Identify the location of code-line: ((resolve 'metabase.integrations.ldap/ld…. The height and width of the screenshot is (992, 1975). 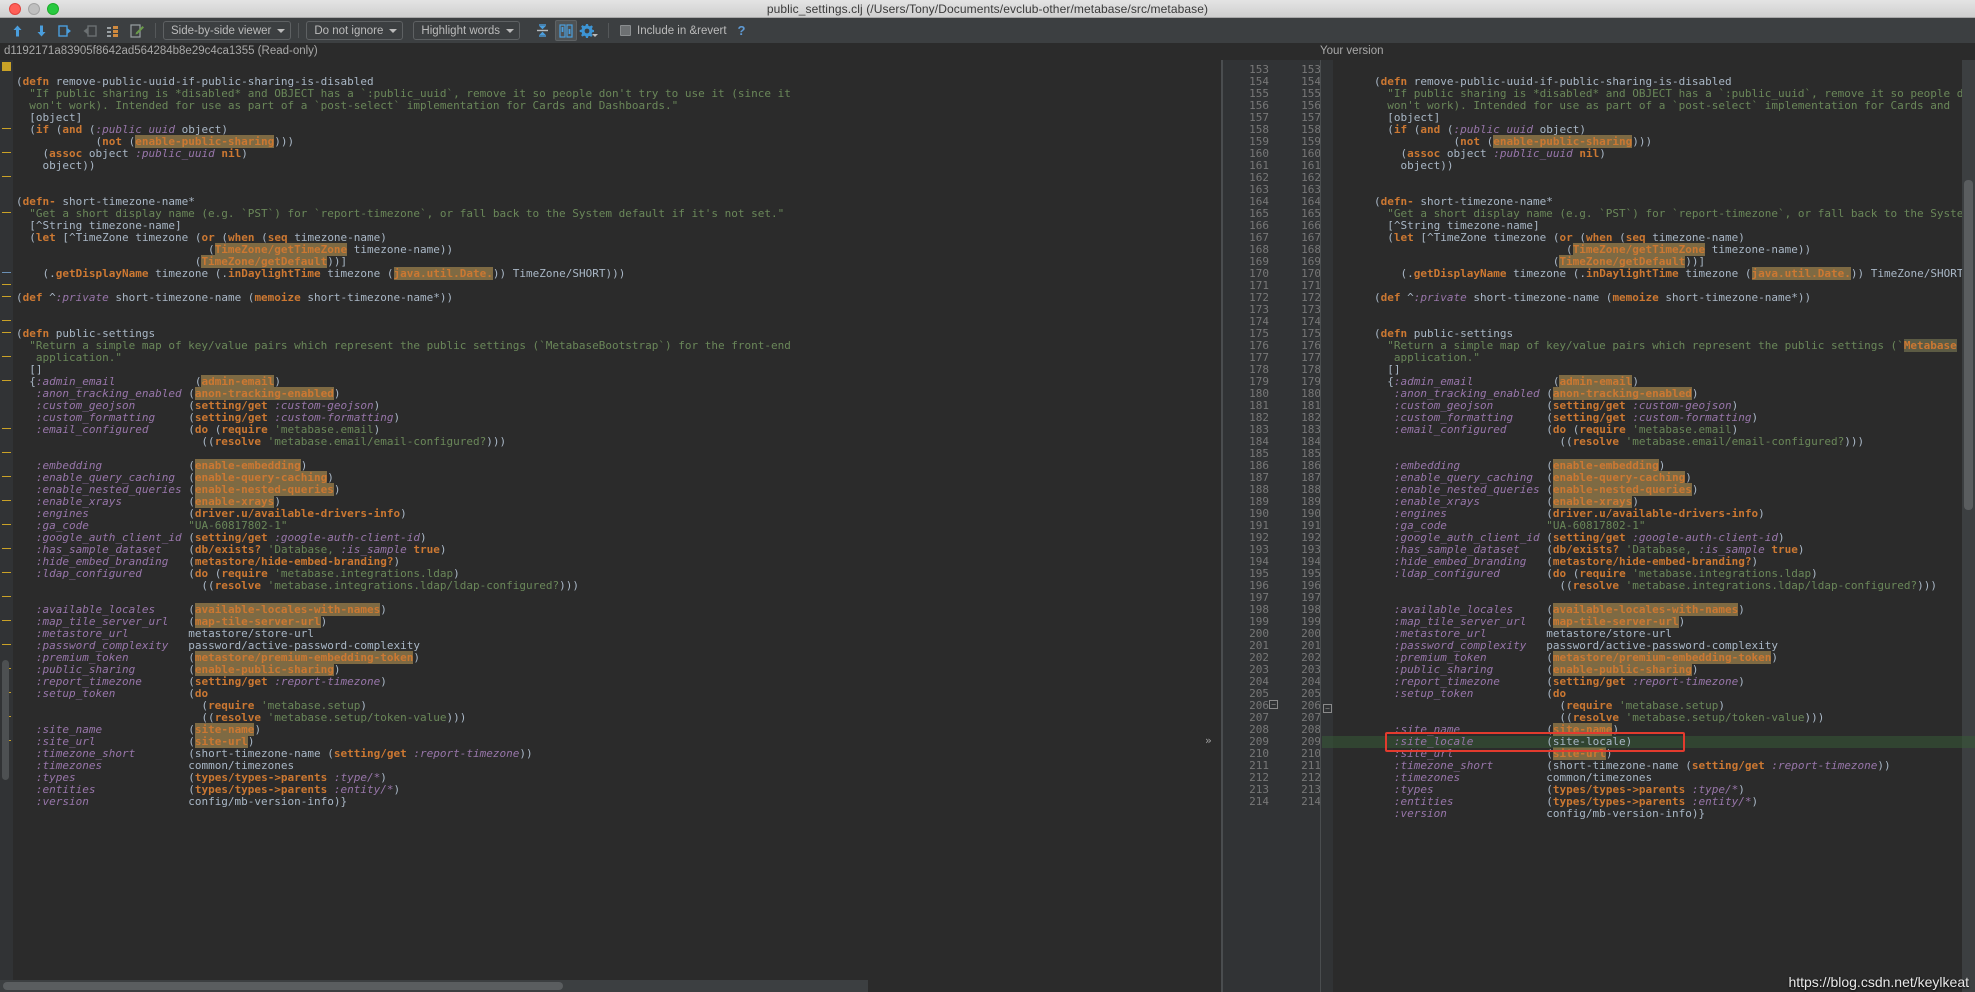
(1668, 586).